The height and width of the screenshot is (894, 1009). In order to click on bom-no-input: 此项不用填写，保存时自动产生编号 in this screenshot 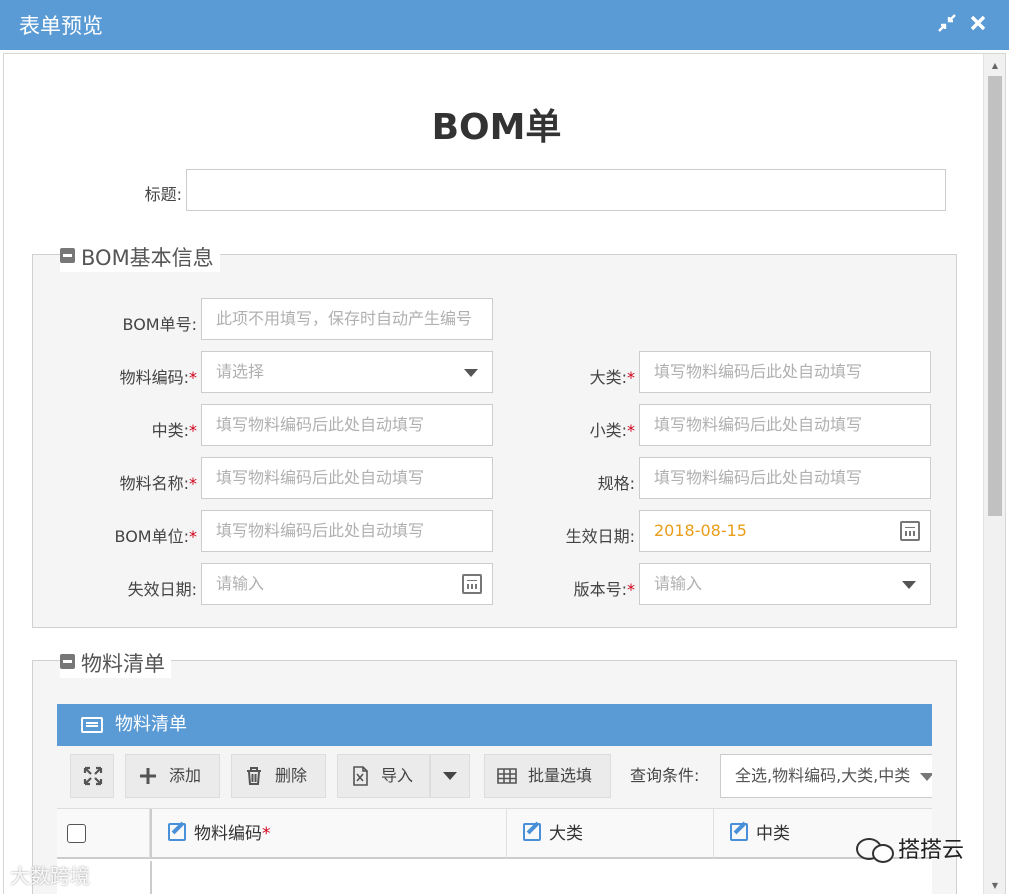, I will do `click(347, 319)`.